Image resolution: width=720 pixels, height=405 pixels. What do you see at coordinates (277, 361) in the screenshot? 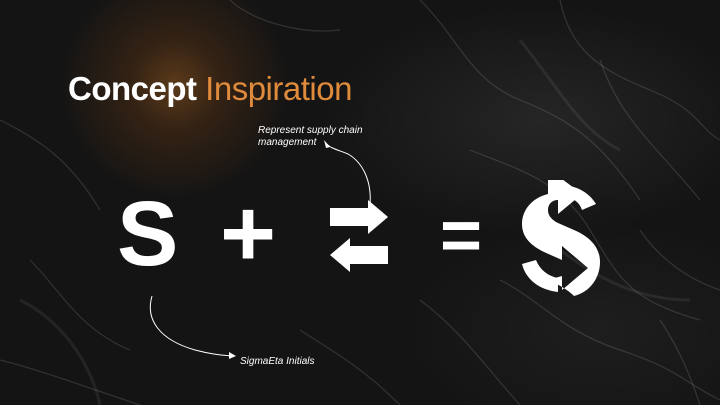
I see `initials-note: SigmaEta Initials` at bounding box center [277, 361].